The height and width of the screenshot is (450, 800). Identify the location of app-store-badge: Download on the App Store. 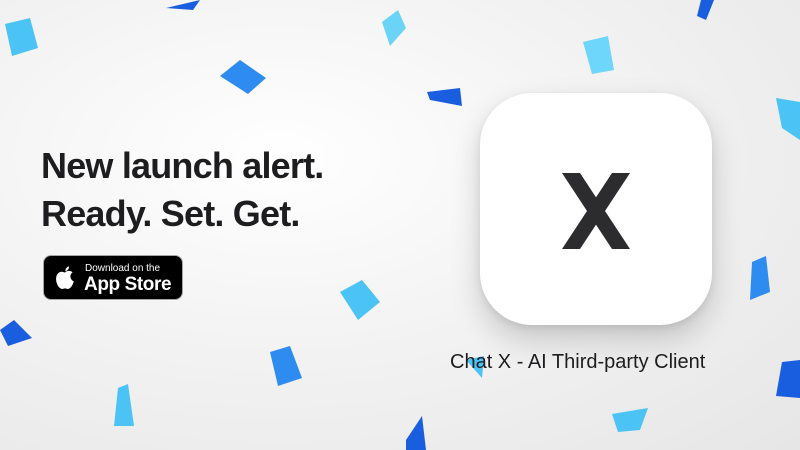
(113, 277).